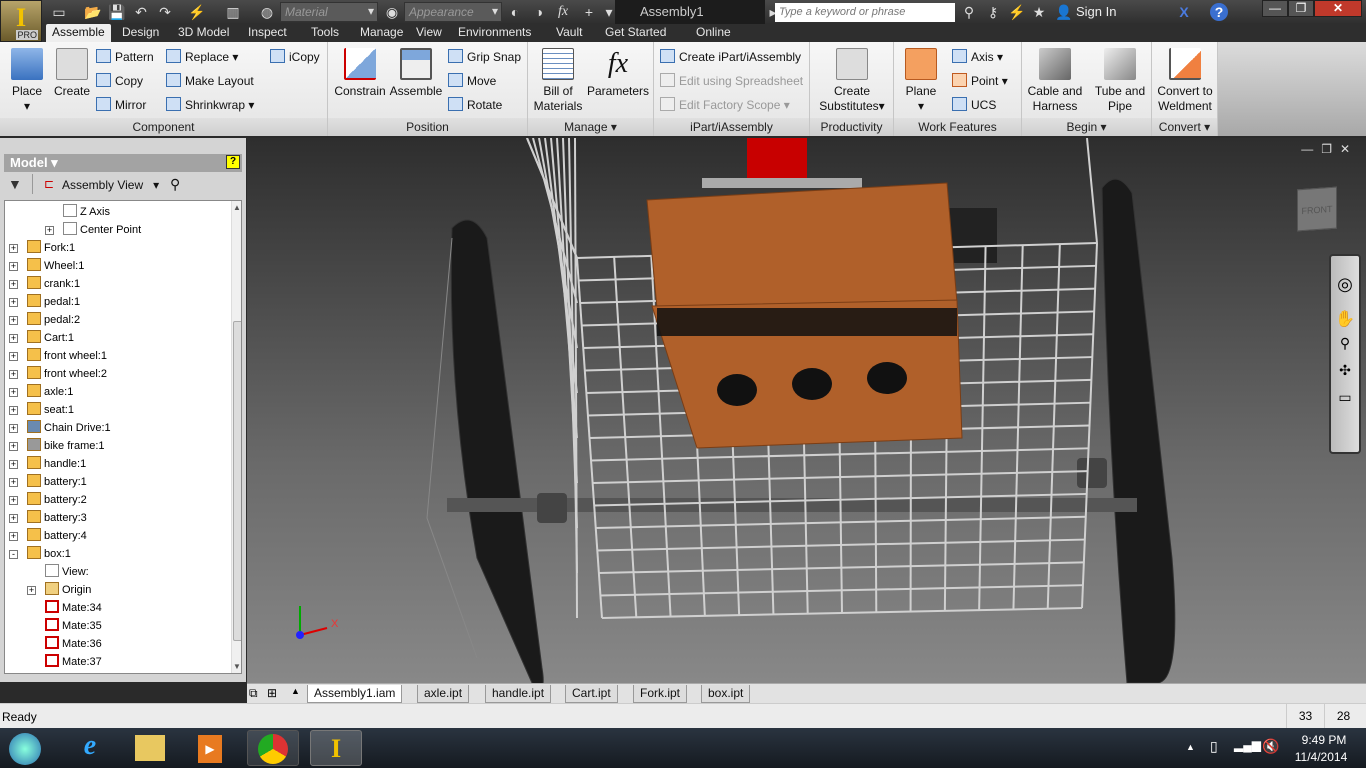 The height and width of the screenshot is (768, 1366). What do you see at coordinates (731, 81) in the screenshot?
I see `edit-spreadsheet-button: Edit using Spreadsheet` at bounding box center [731, 81].